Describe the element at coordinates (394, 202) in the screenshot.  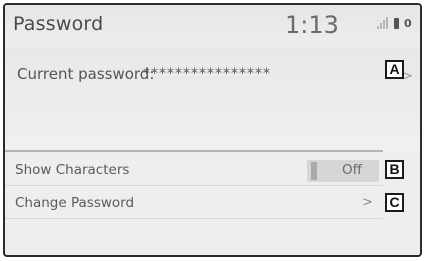
I see `callout-c: C` at that location.